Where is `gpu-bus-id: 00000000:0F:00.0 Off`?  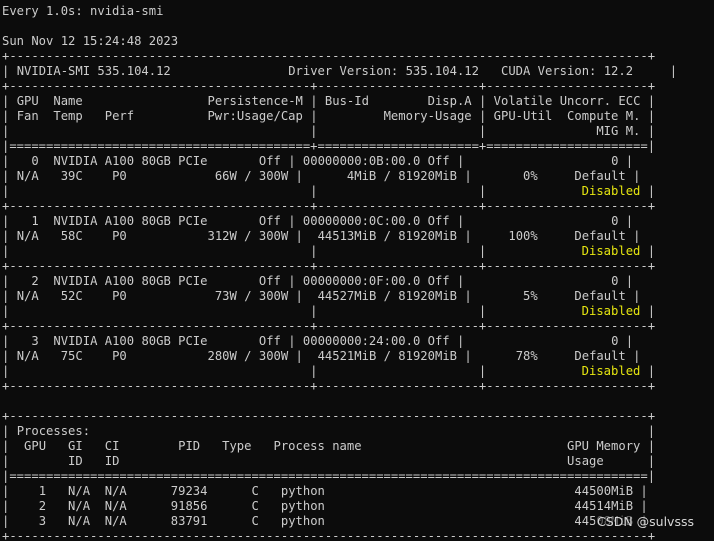
gpu-bus-id: 00000000:0F:00.0 Off is located at coordinates (376, 281).